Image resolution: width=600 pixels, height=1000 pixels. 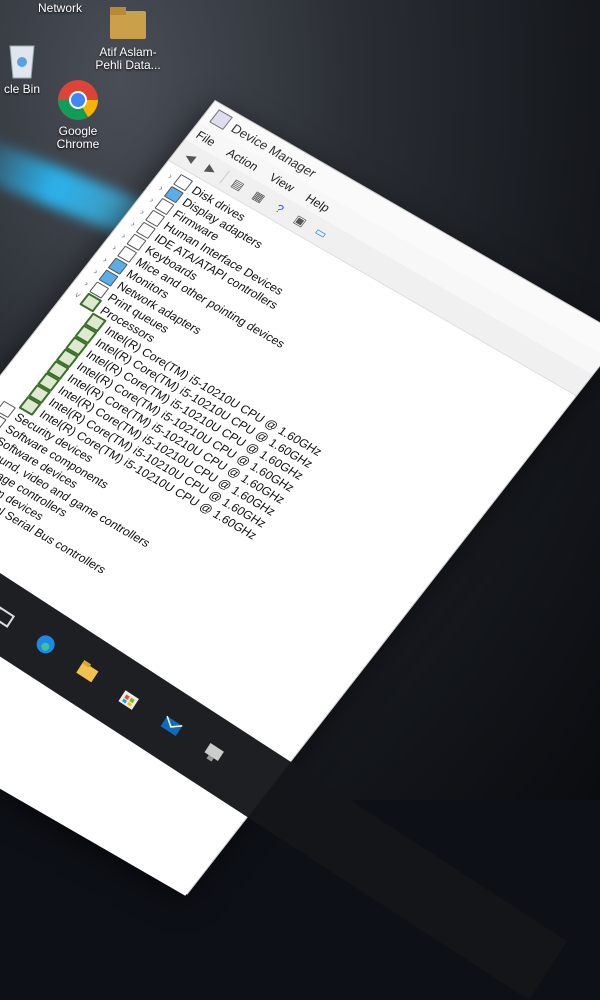 I want to click on show-hidden-icon: ▣, so click(x=300, y=220).